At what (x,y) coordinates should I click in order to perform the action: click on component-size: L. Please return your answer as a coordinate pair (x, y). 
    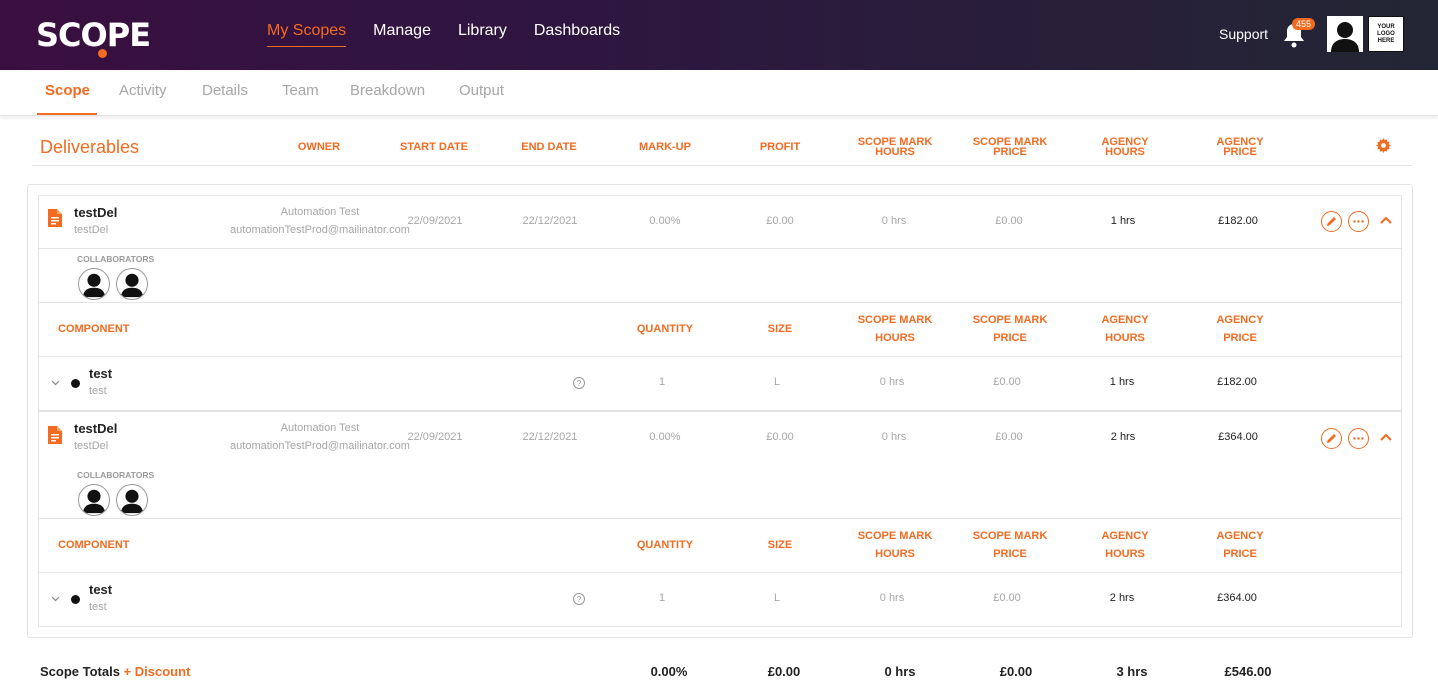
    Looking at the image, I should click on (777, 598).